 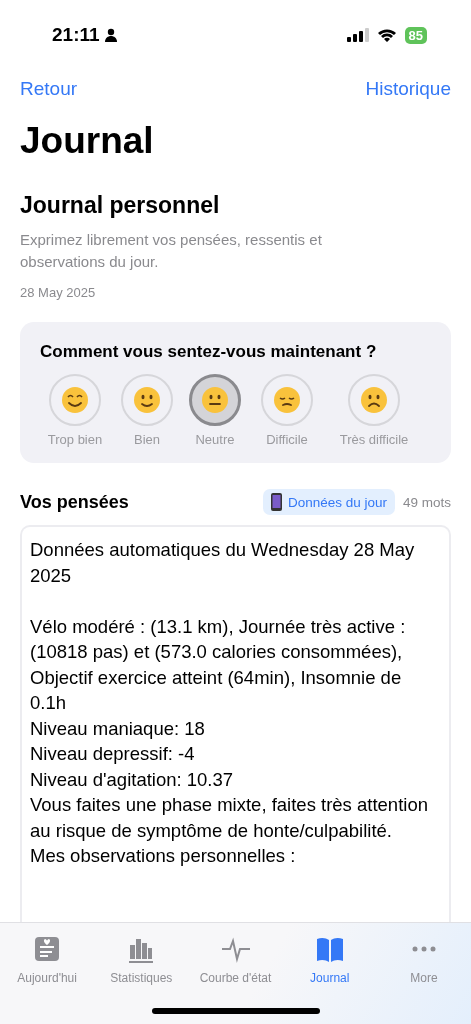 What do you see at coordinates (328, 502) in the screenshot?
I see `daily-data-button: Données du jour` at bounding box center [328, 502].